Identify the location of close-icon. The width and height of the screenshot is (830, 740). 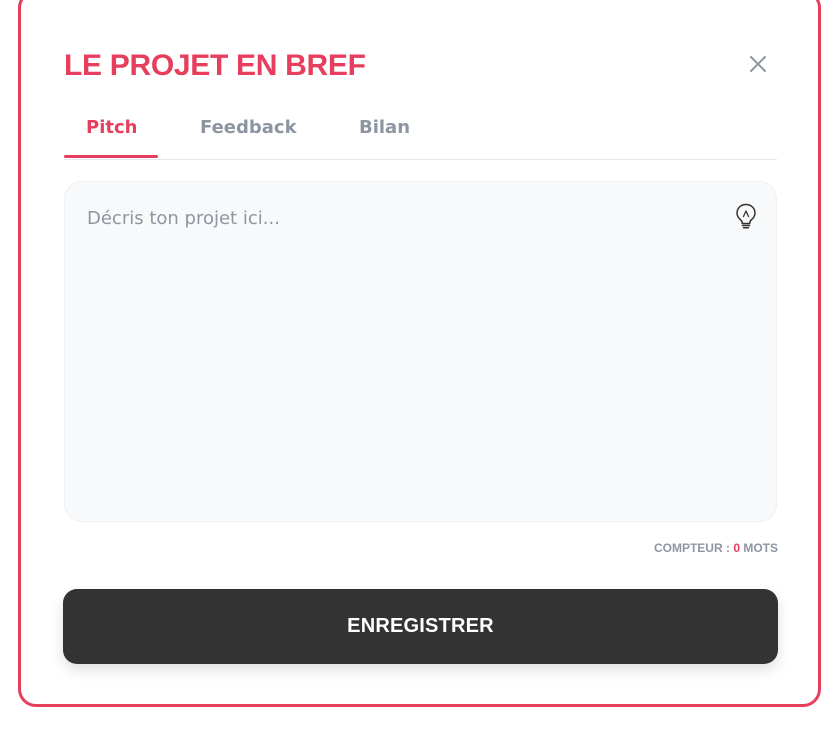
(758, 64).